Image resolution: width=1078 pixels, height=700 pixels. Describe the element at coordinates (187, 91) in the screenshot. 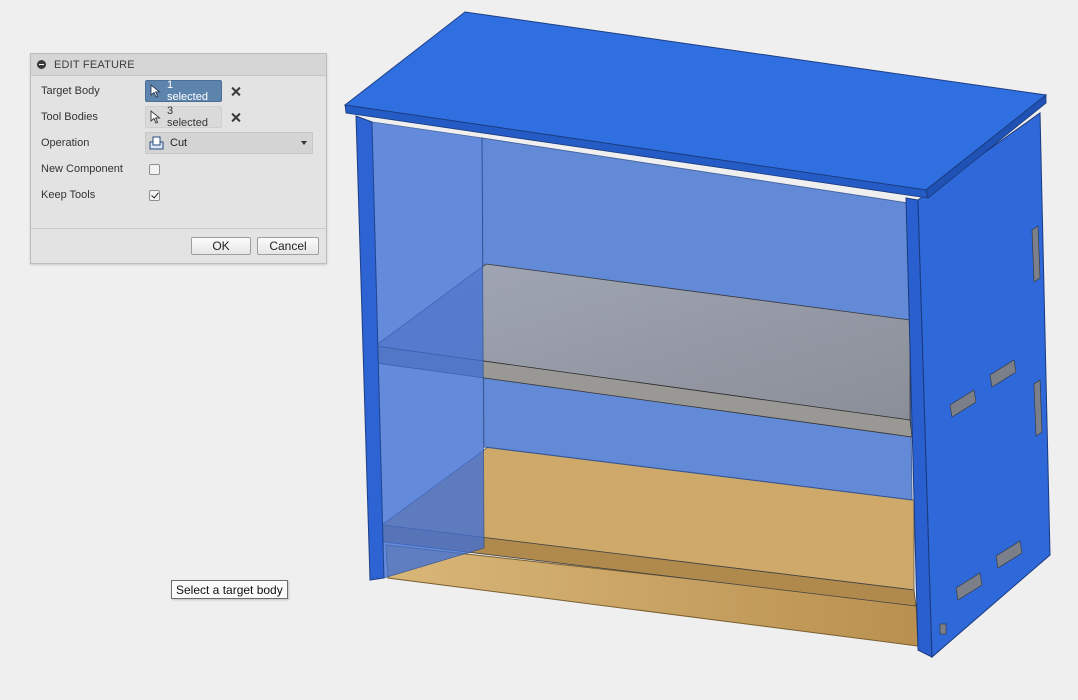

I see `target-body-value: 1 selected` at that location.